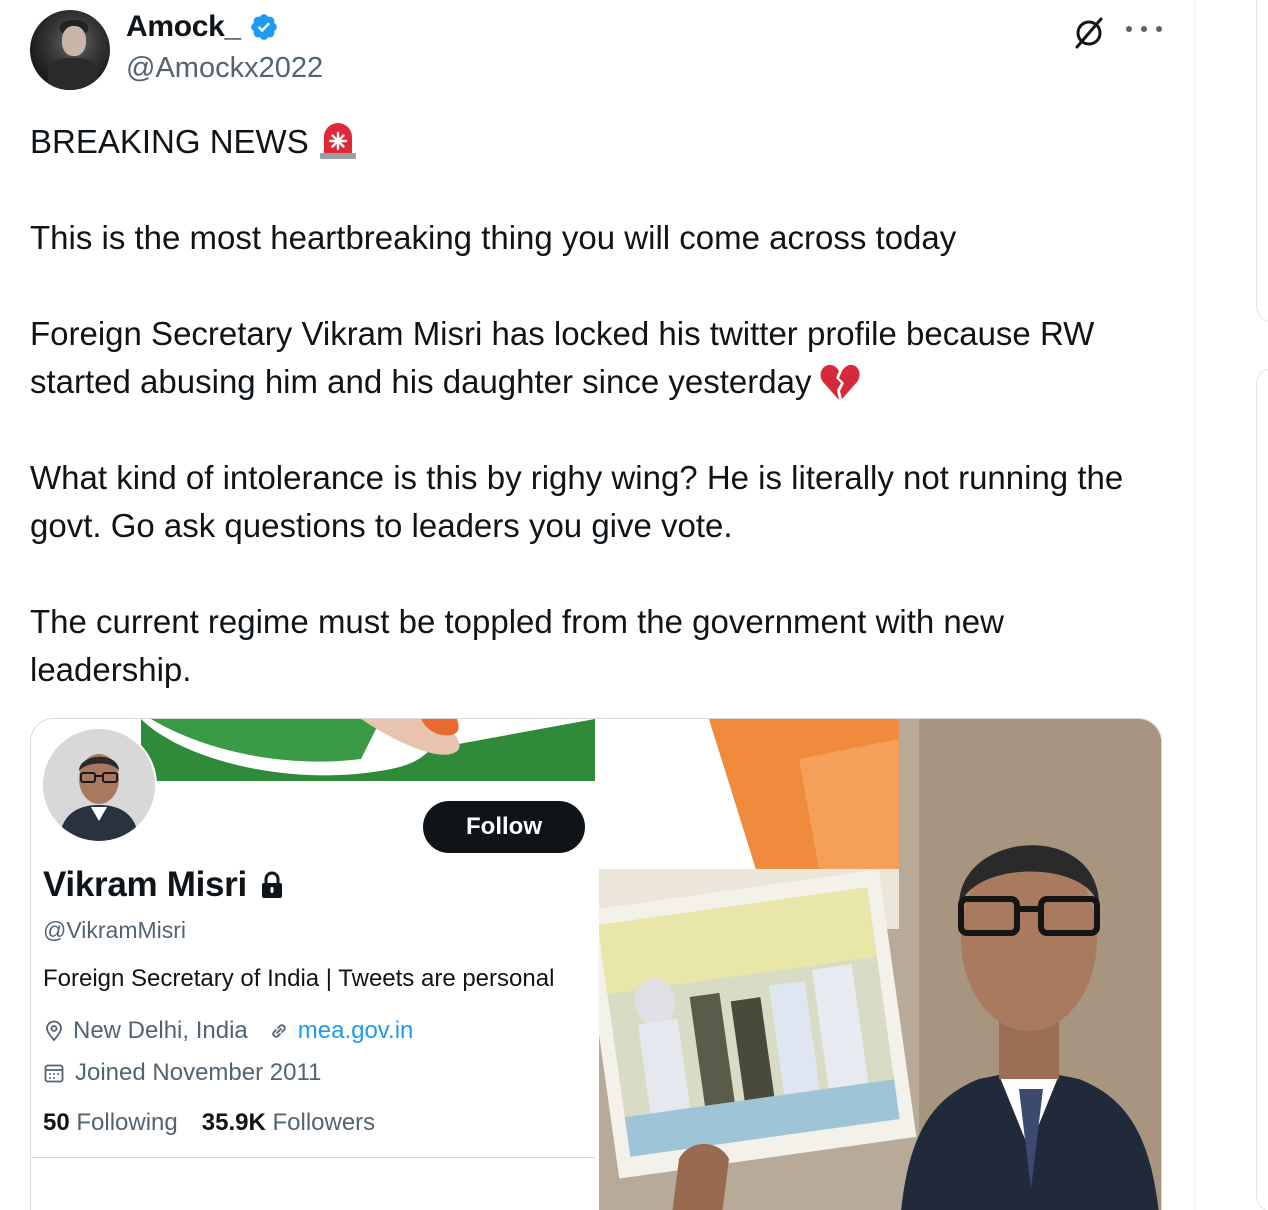 The height and width of the screenshot is (1210, 1268). I want to click on profile-location: New Delhi, India, so click(160, 1030).